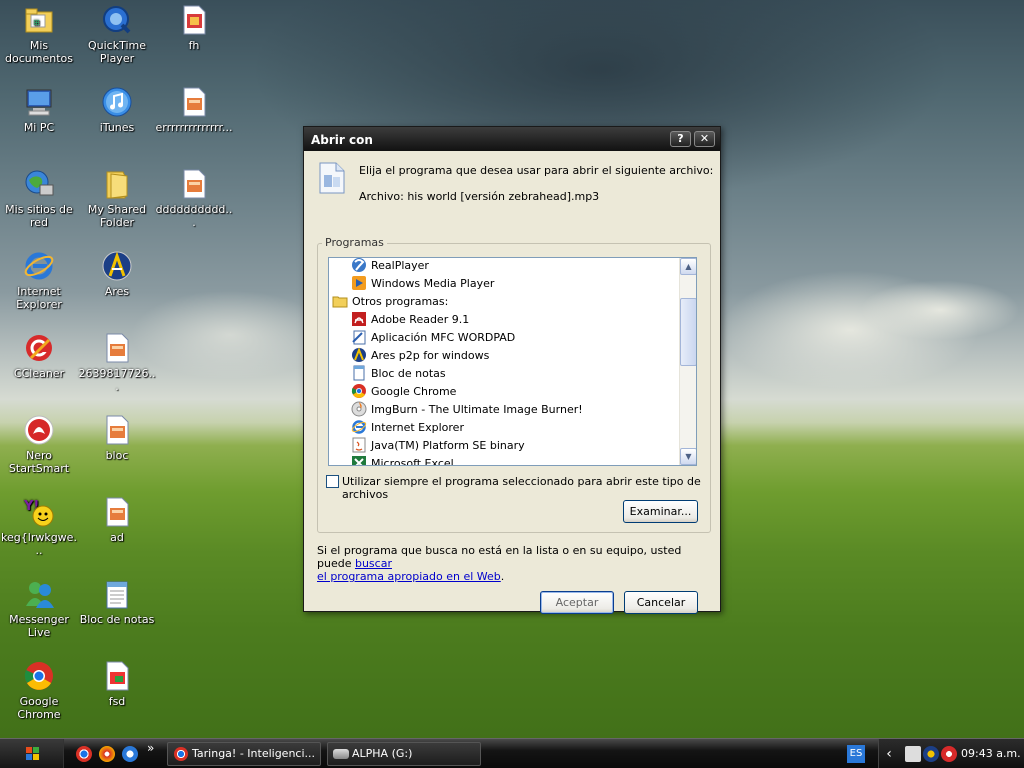  I want to click on desktop-icon-label: Google Chrome, so click(39, 708).